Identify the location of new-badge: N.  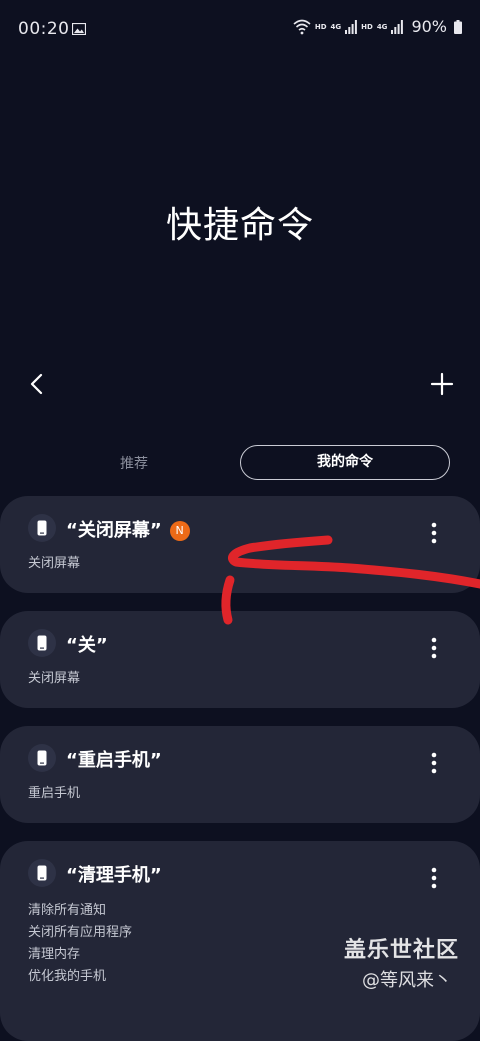
(179, 531).